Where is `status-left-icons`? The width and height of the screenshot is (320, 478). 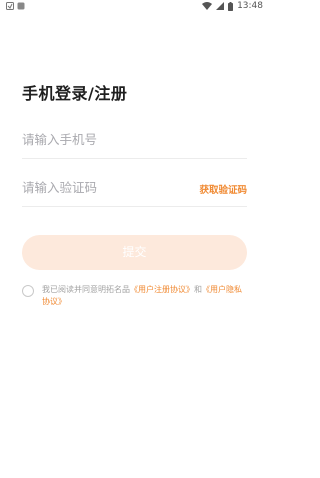 status-left-icons is located at coordinates (15, 6).